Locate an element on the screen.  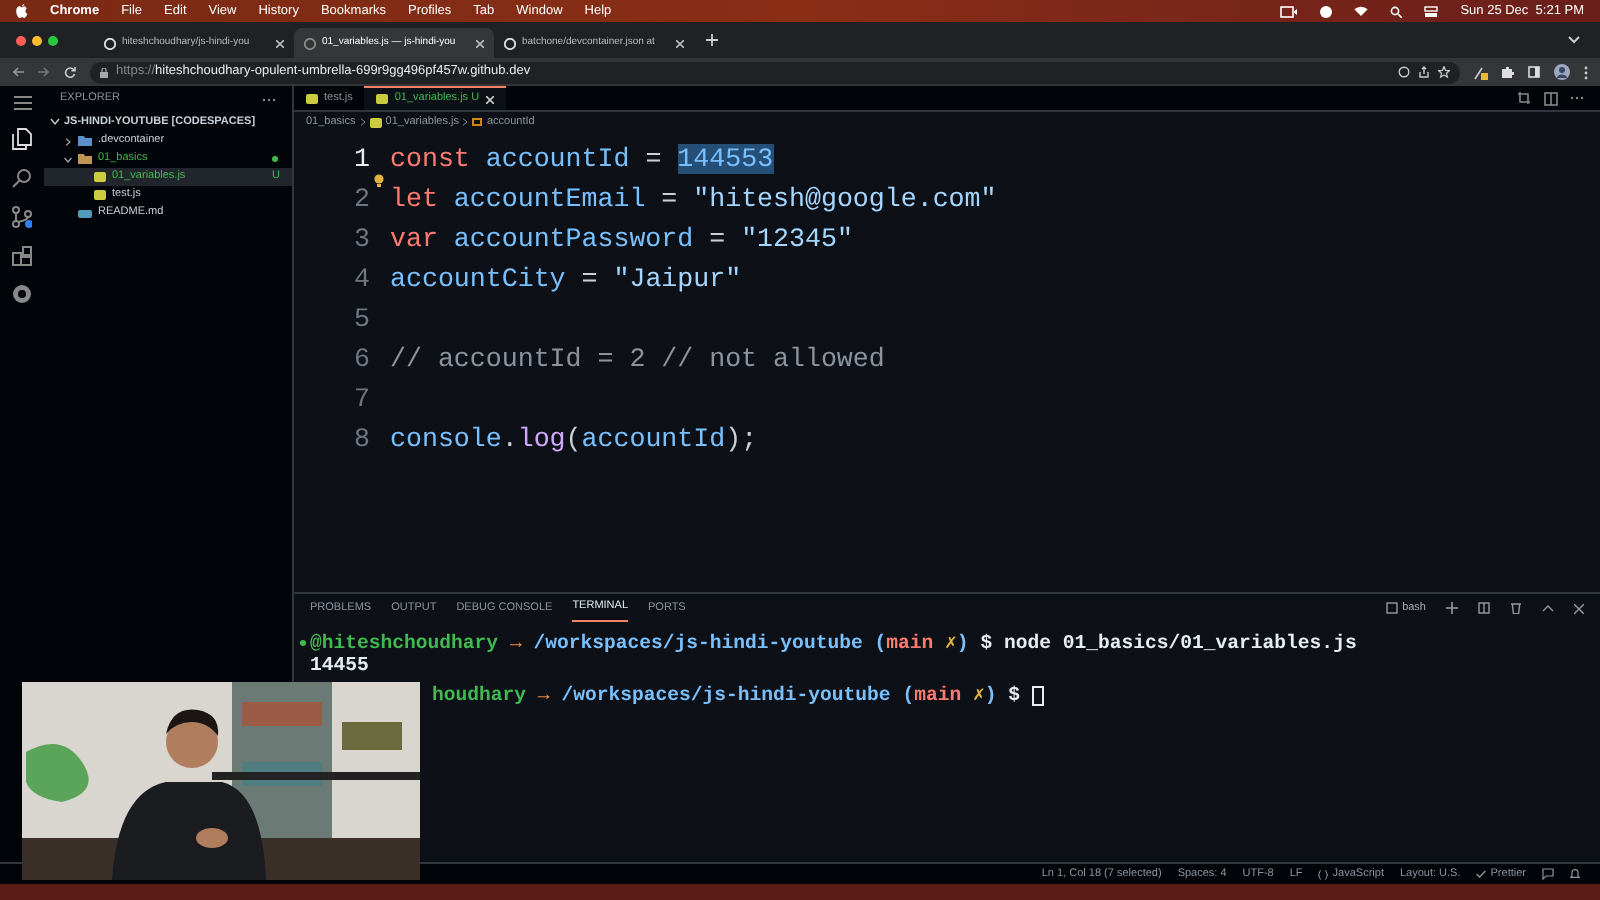
camera-icon is located at coordinates (1289, 11).